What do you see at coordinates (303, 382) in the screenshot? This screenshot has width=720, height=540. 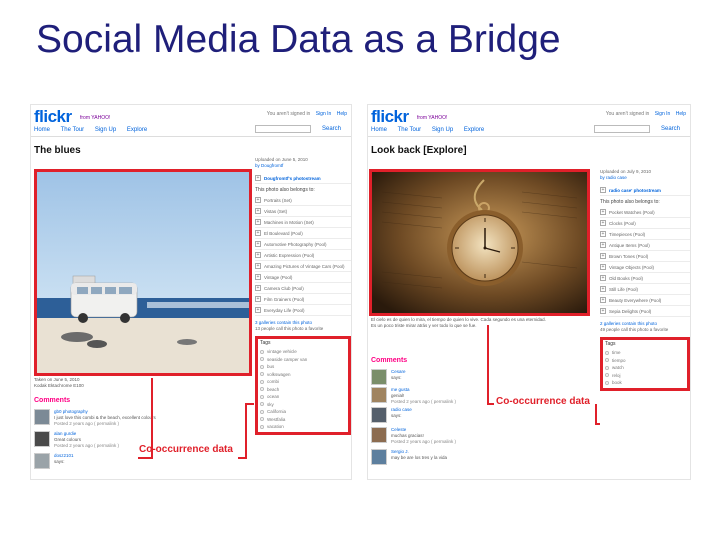 I see `tag-item: combi` at bounding box center [303, 382].